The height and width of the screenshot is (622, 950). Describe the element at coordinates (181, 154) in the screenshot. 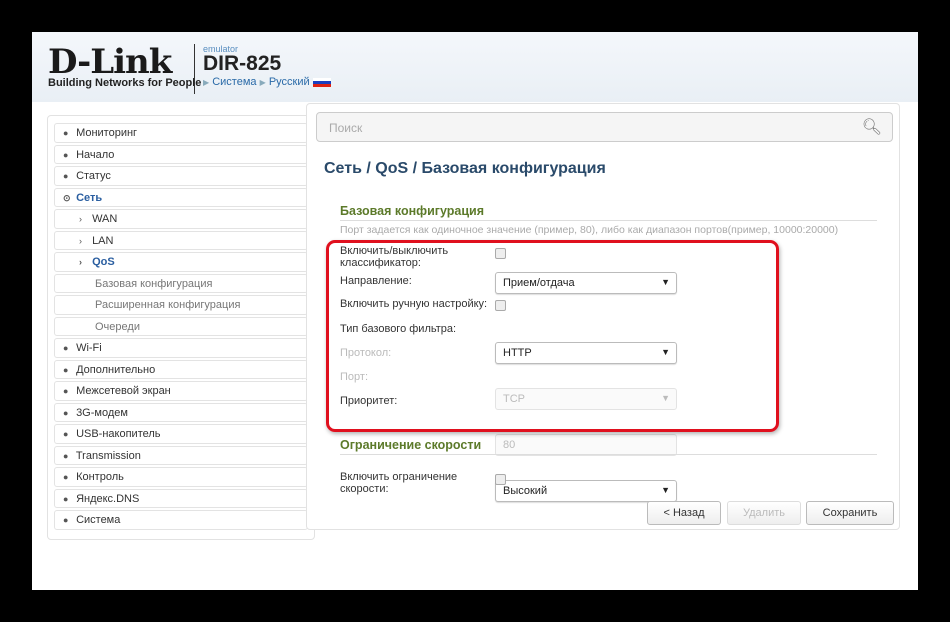

I see `sidebar-item: ● Начало` at that location.